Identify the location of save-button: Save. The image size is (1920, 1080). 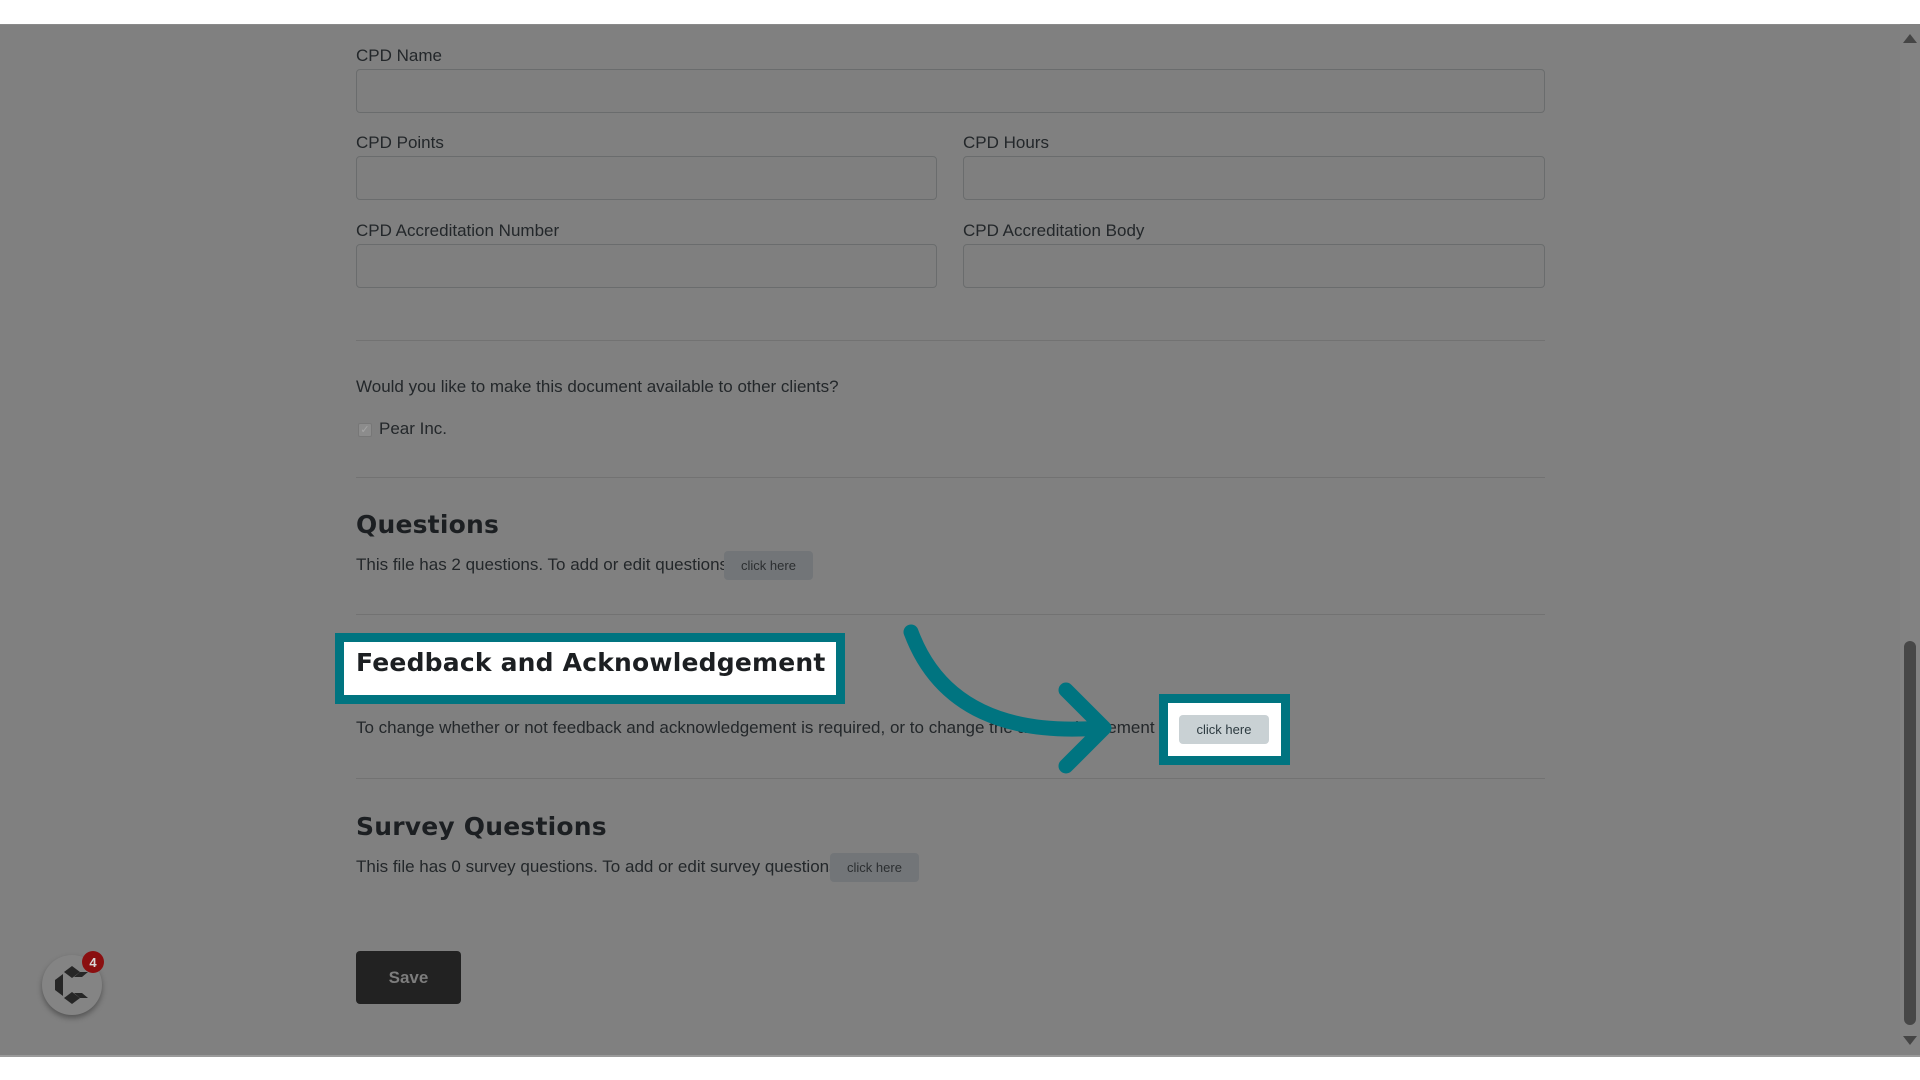
(408, 977).